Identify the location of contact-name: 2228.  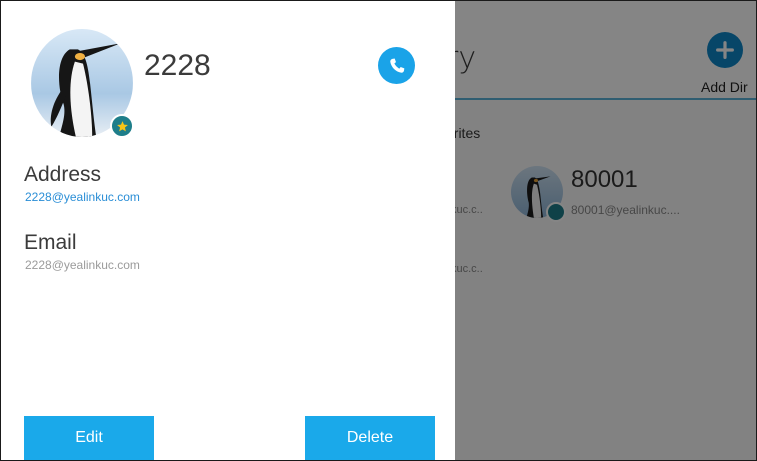
(177, 65).